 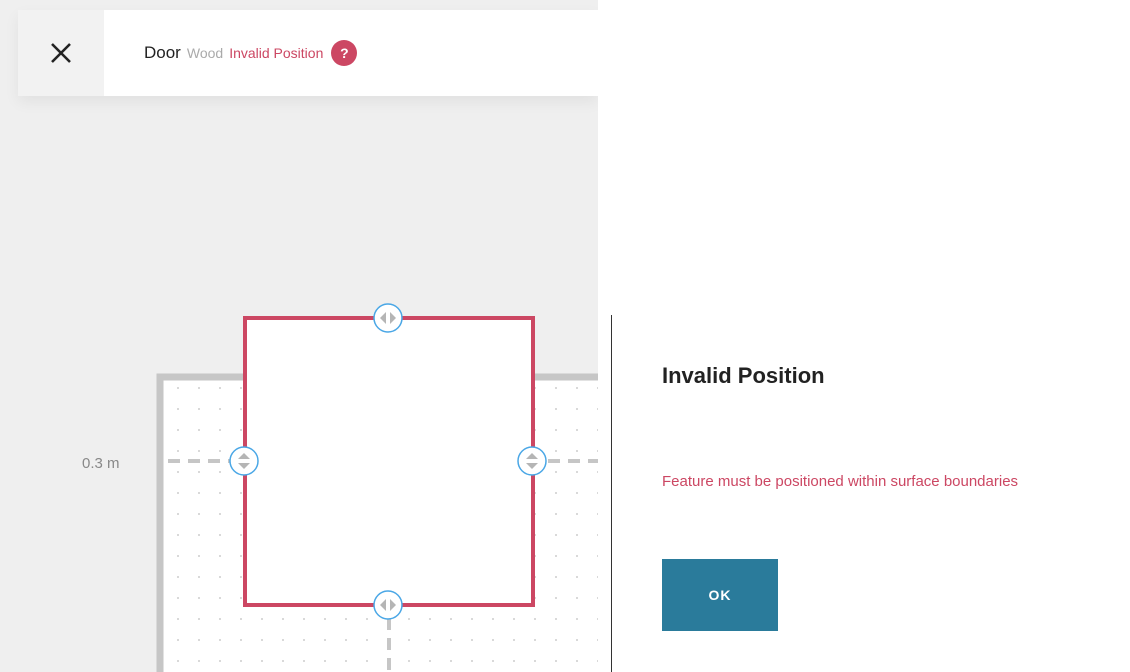 What do you see at coordinates (276, 53) in the screenshot?
I see `feature-status: Invalid Position` at bounding box center [276, 53].